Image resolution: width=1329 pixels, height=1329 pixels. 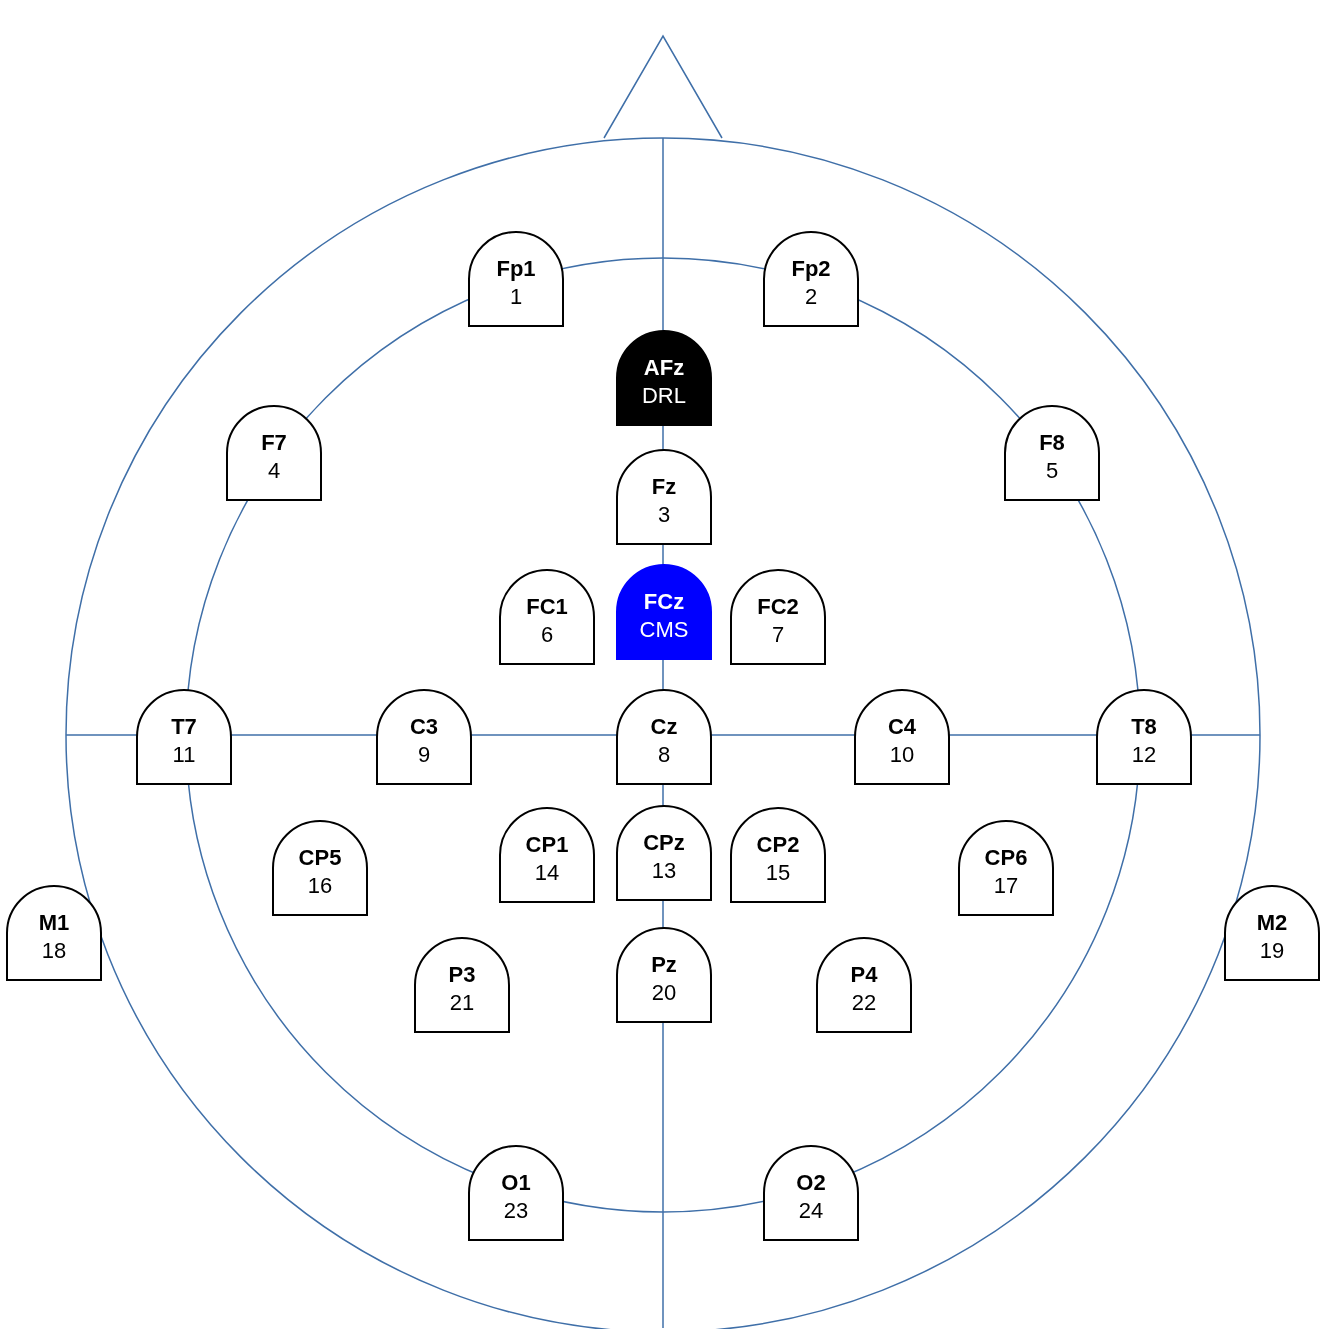 What do you see at coordinates (547, 607) in the screenshot?
I see `electrode-name: FC1` at bounding box center [547, 607].